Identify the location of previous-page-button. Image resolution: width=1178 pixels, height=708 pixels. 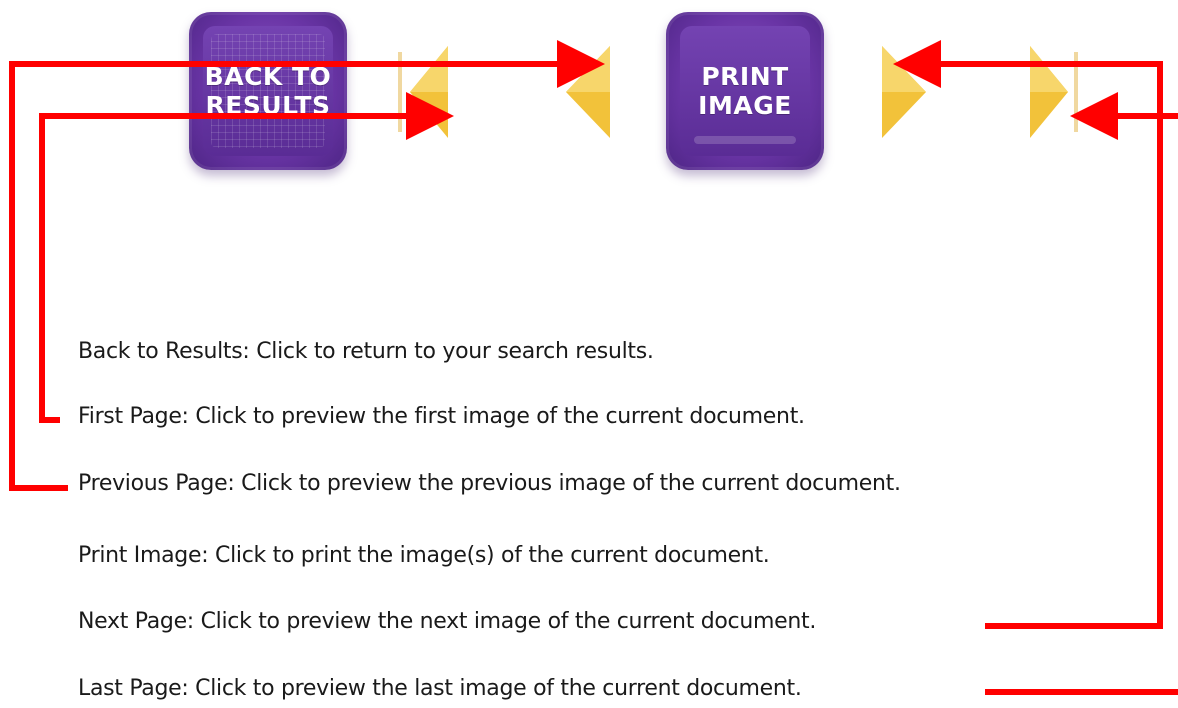
(590, 92).